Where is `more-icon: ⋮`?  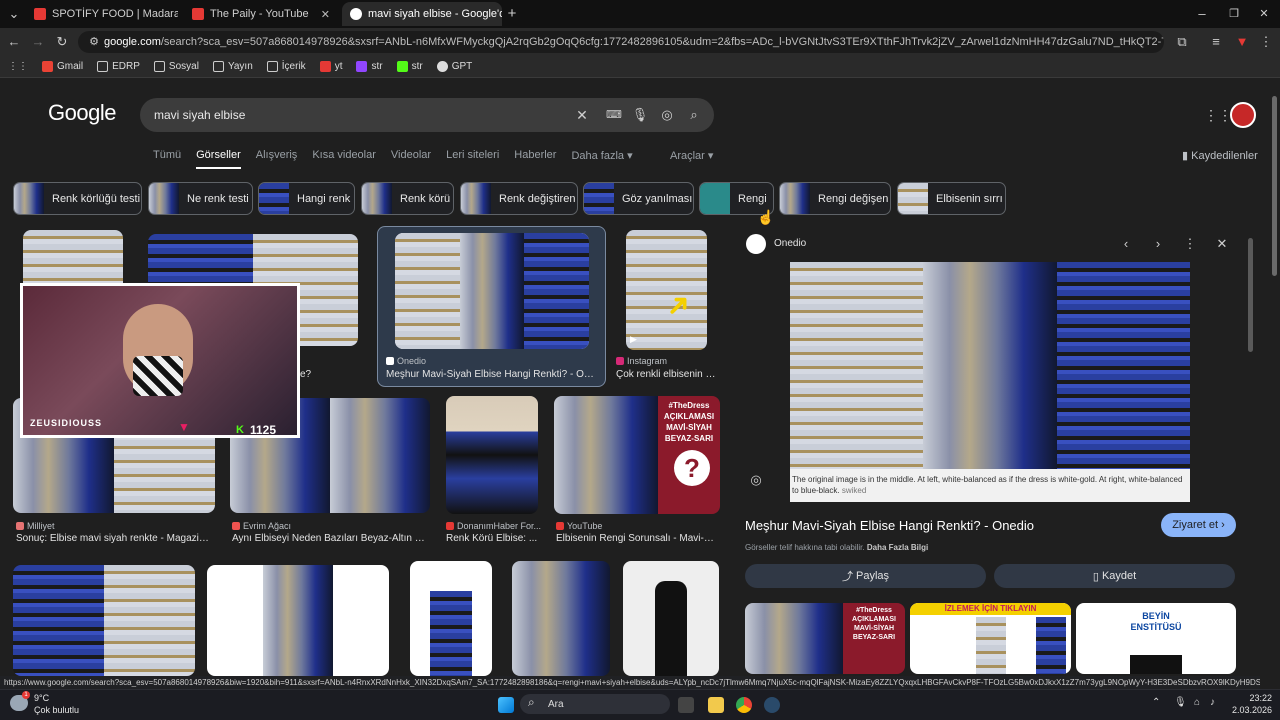 more-icon: ⋮ is located at coordinates (1190, 244).